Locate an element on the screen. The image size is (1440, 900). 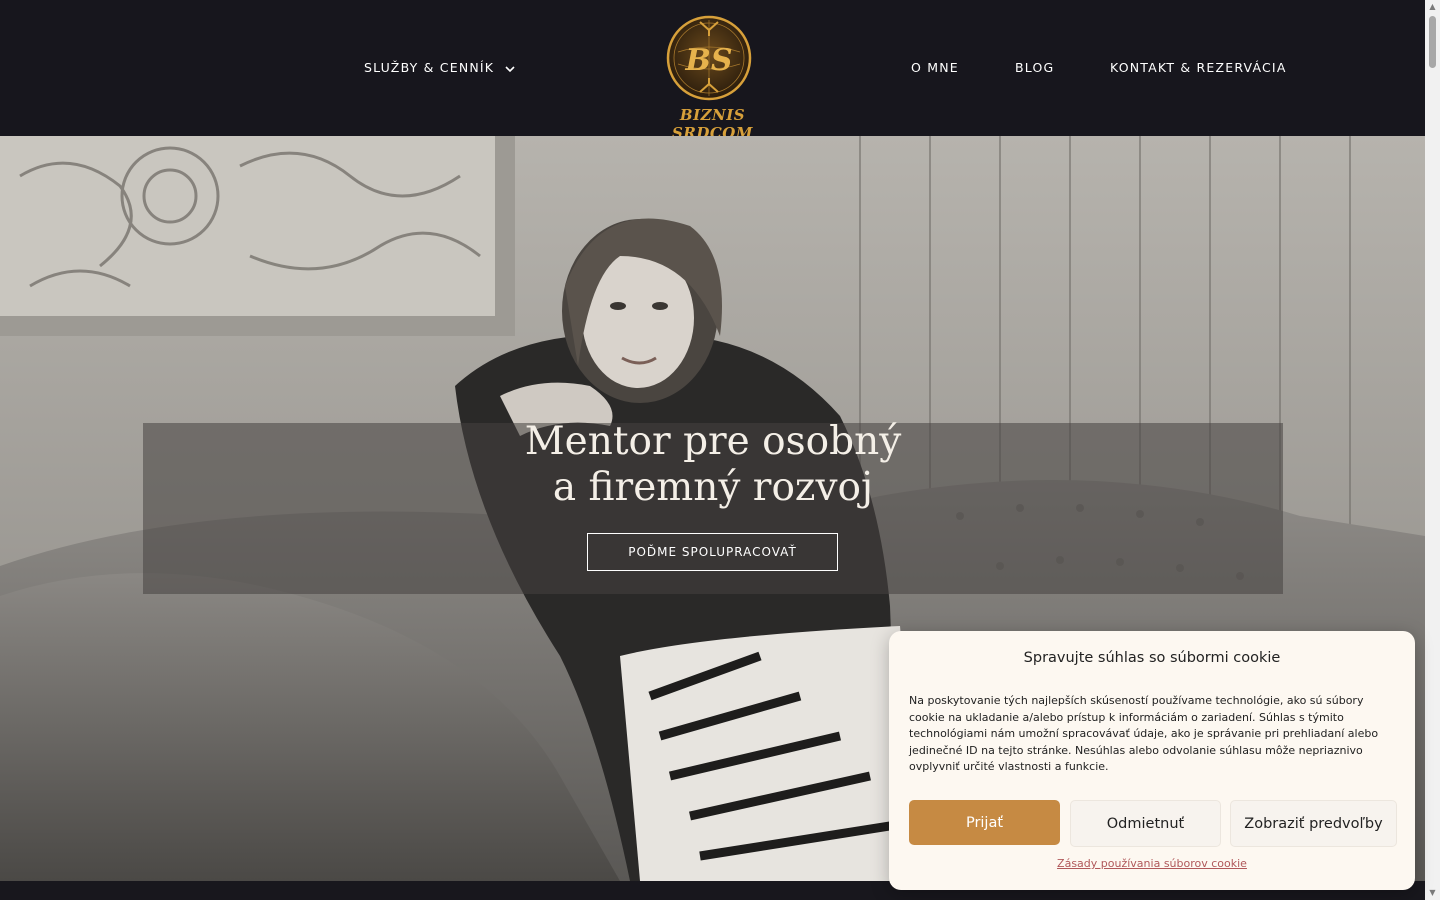
scroll-down-arrow-icon: ▼ is located at coordinates (1432, 893).